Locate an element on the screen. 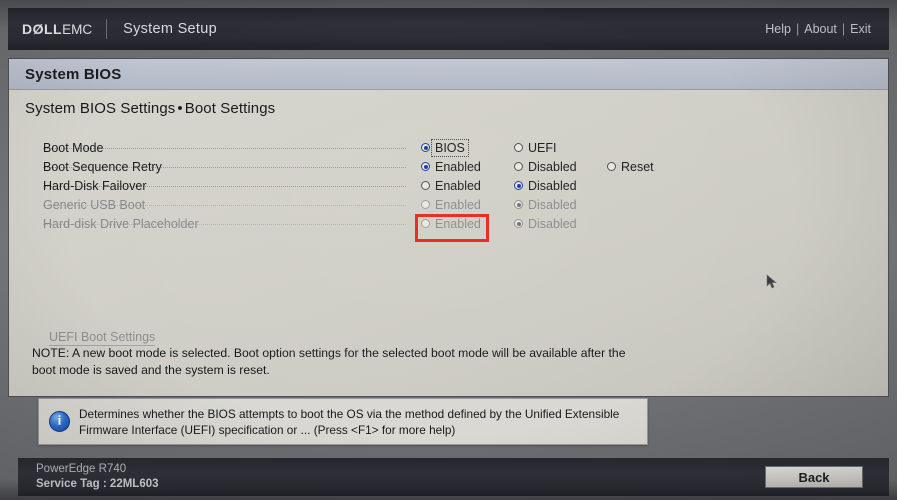 This screenshot has width=897, height=500. radio-option-label: UEFI is located at coordinates (542, 147).